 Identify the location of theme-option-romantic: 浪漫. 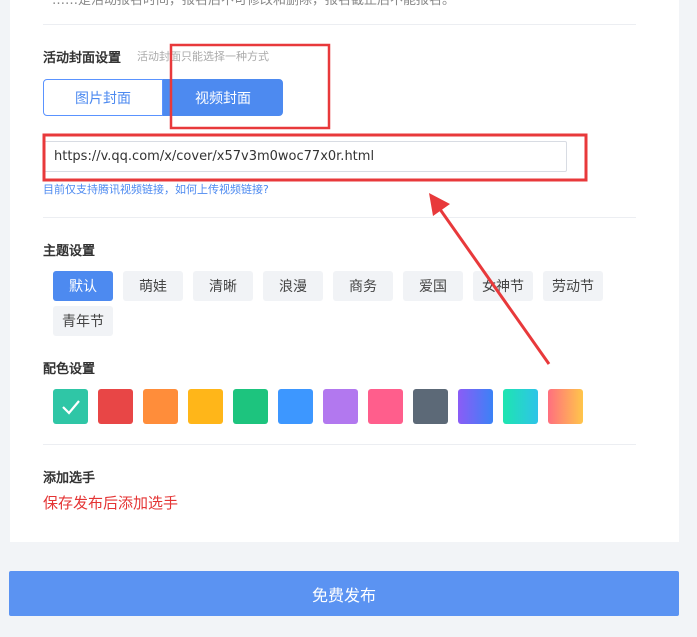
(293, 286).